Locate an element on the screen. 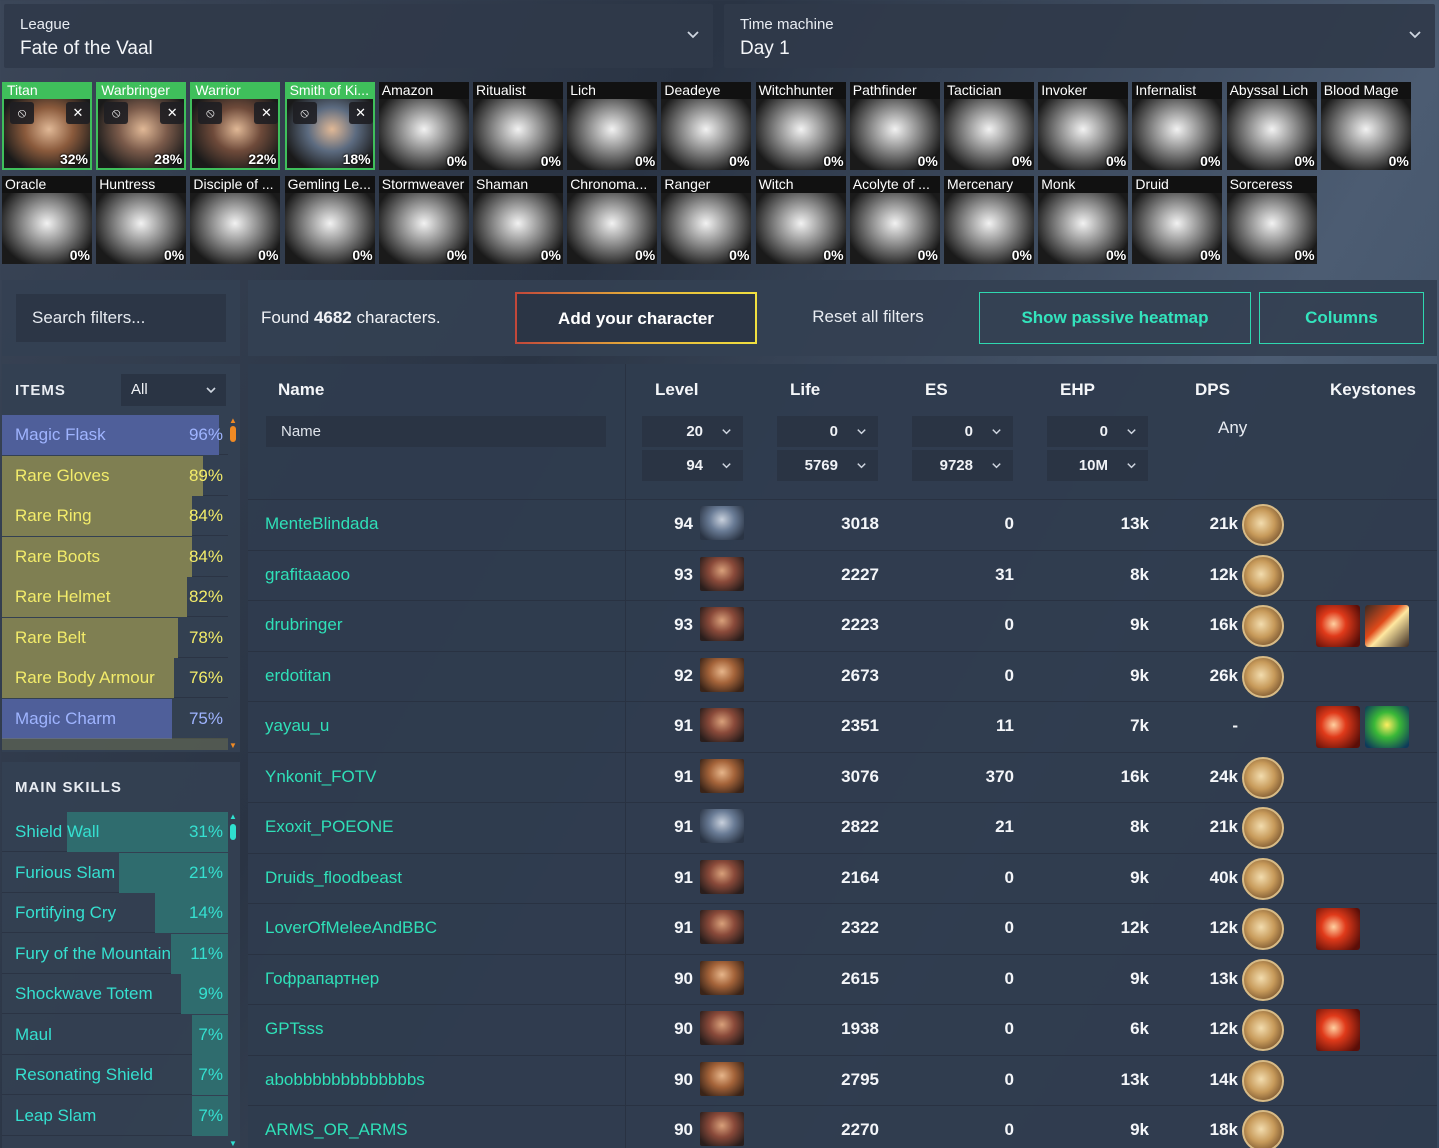  character-name-link: GPTsss is located at coordinates (294, 1029).